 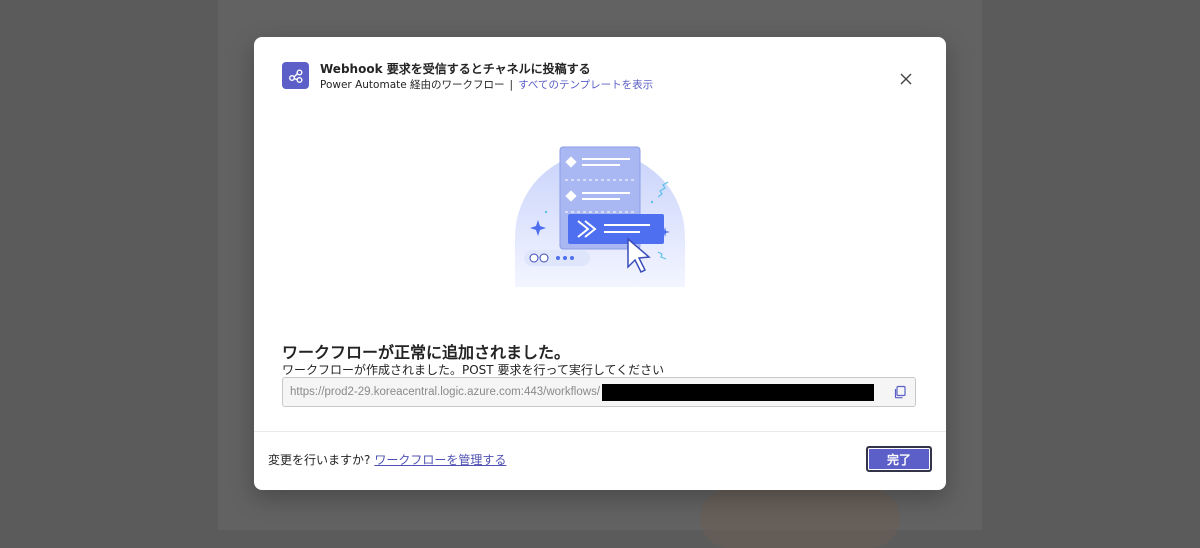 I want to click on footer-question: 変更を行いますか?, so click(x=319, y=460).